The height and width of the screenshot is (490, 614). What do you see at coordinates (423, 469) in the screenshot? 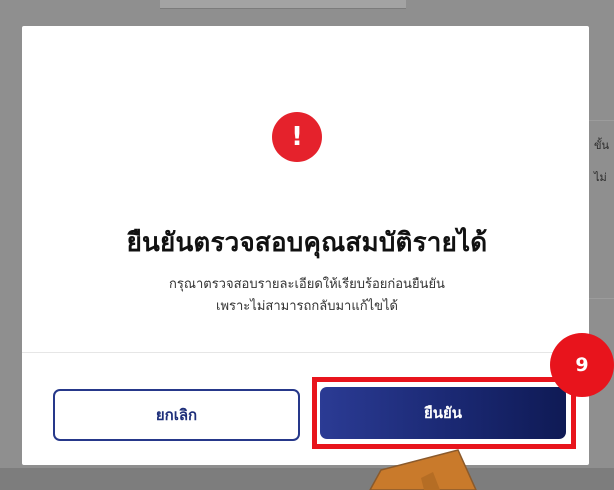
I see `pointer-arrow-icon` at bounding box center [423, 469].